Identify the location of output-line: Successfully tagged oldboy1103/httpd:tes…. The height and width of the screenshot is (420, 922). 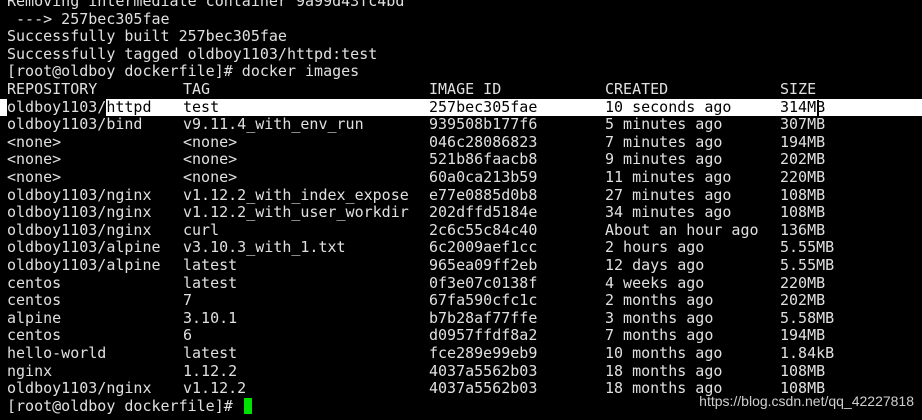
(192, 53).